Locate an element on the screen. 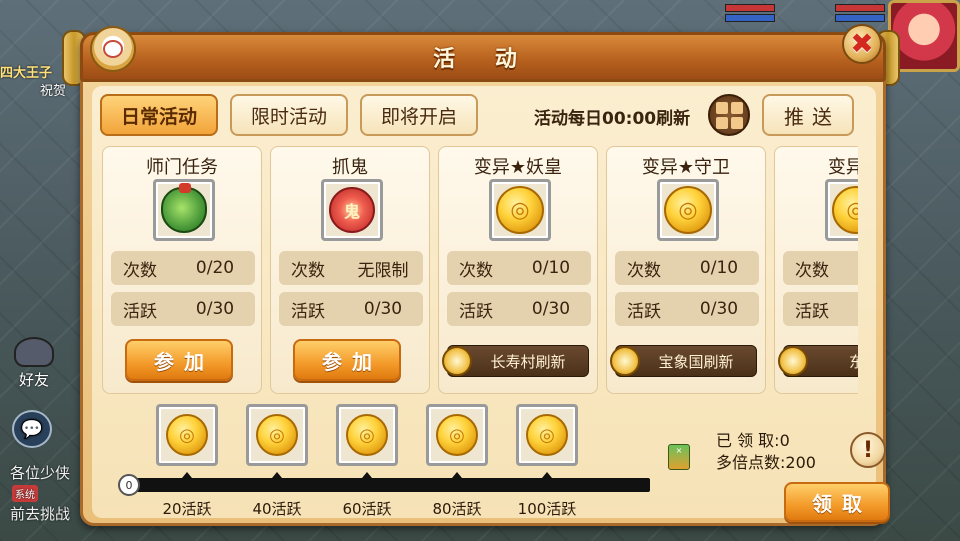 Image resolution: width=960 pixels, height=541 pixels. mascot-icon is located at coordinates (113, 49).